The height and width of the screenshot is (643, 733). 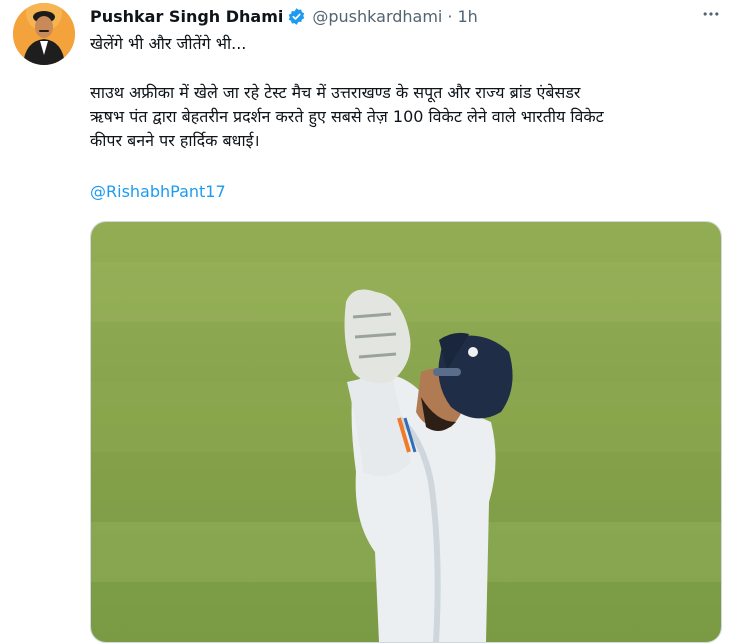 I want to click on tweet-header: Pushkar Singh Dhami @pushkardhami · 1h, so click(x=284, y=16).